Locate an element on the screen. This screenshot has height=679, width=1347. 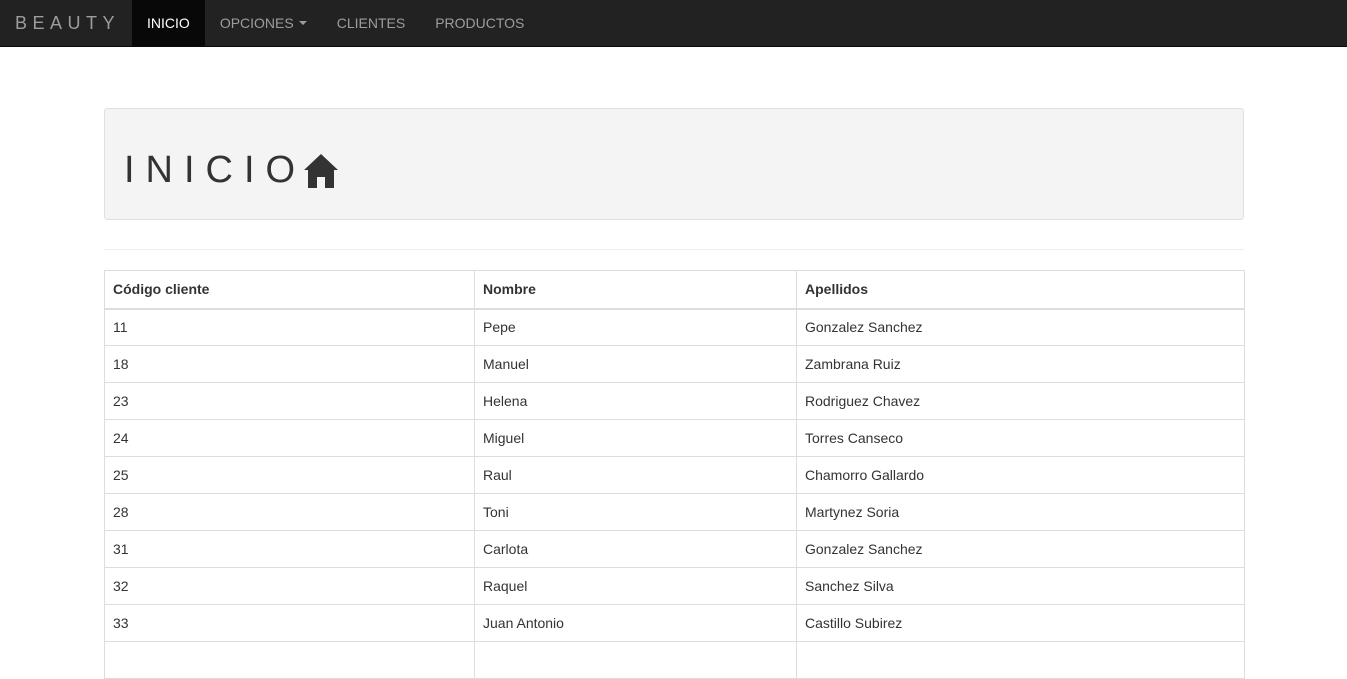
cell-nombre: Miguel is located at coordinates (635, 438).